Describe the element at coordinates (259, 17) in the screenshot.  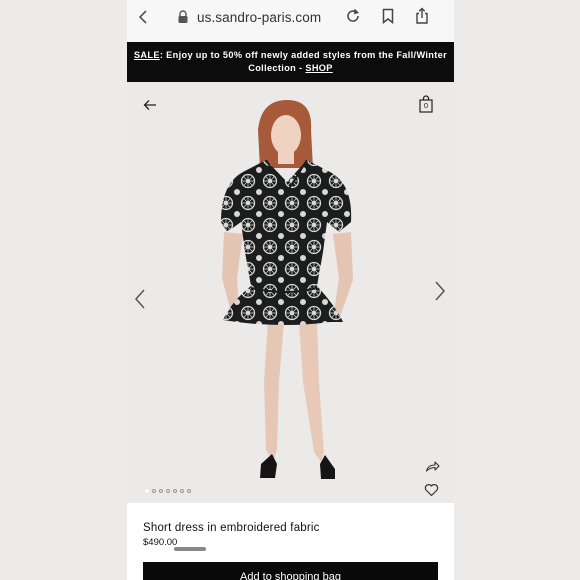
I see `url-text: us.sandro-paris.com` at that location.